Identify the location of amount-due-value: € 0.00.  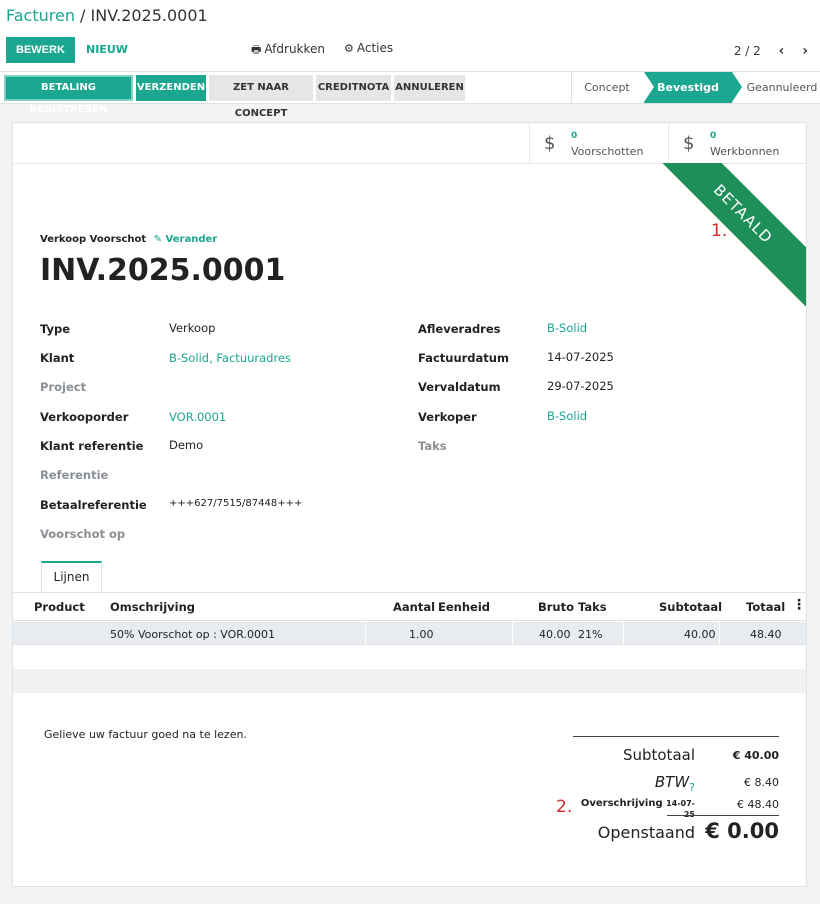
(742, 831).